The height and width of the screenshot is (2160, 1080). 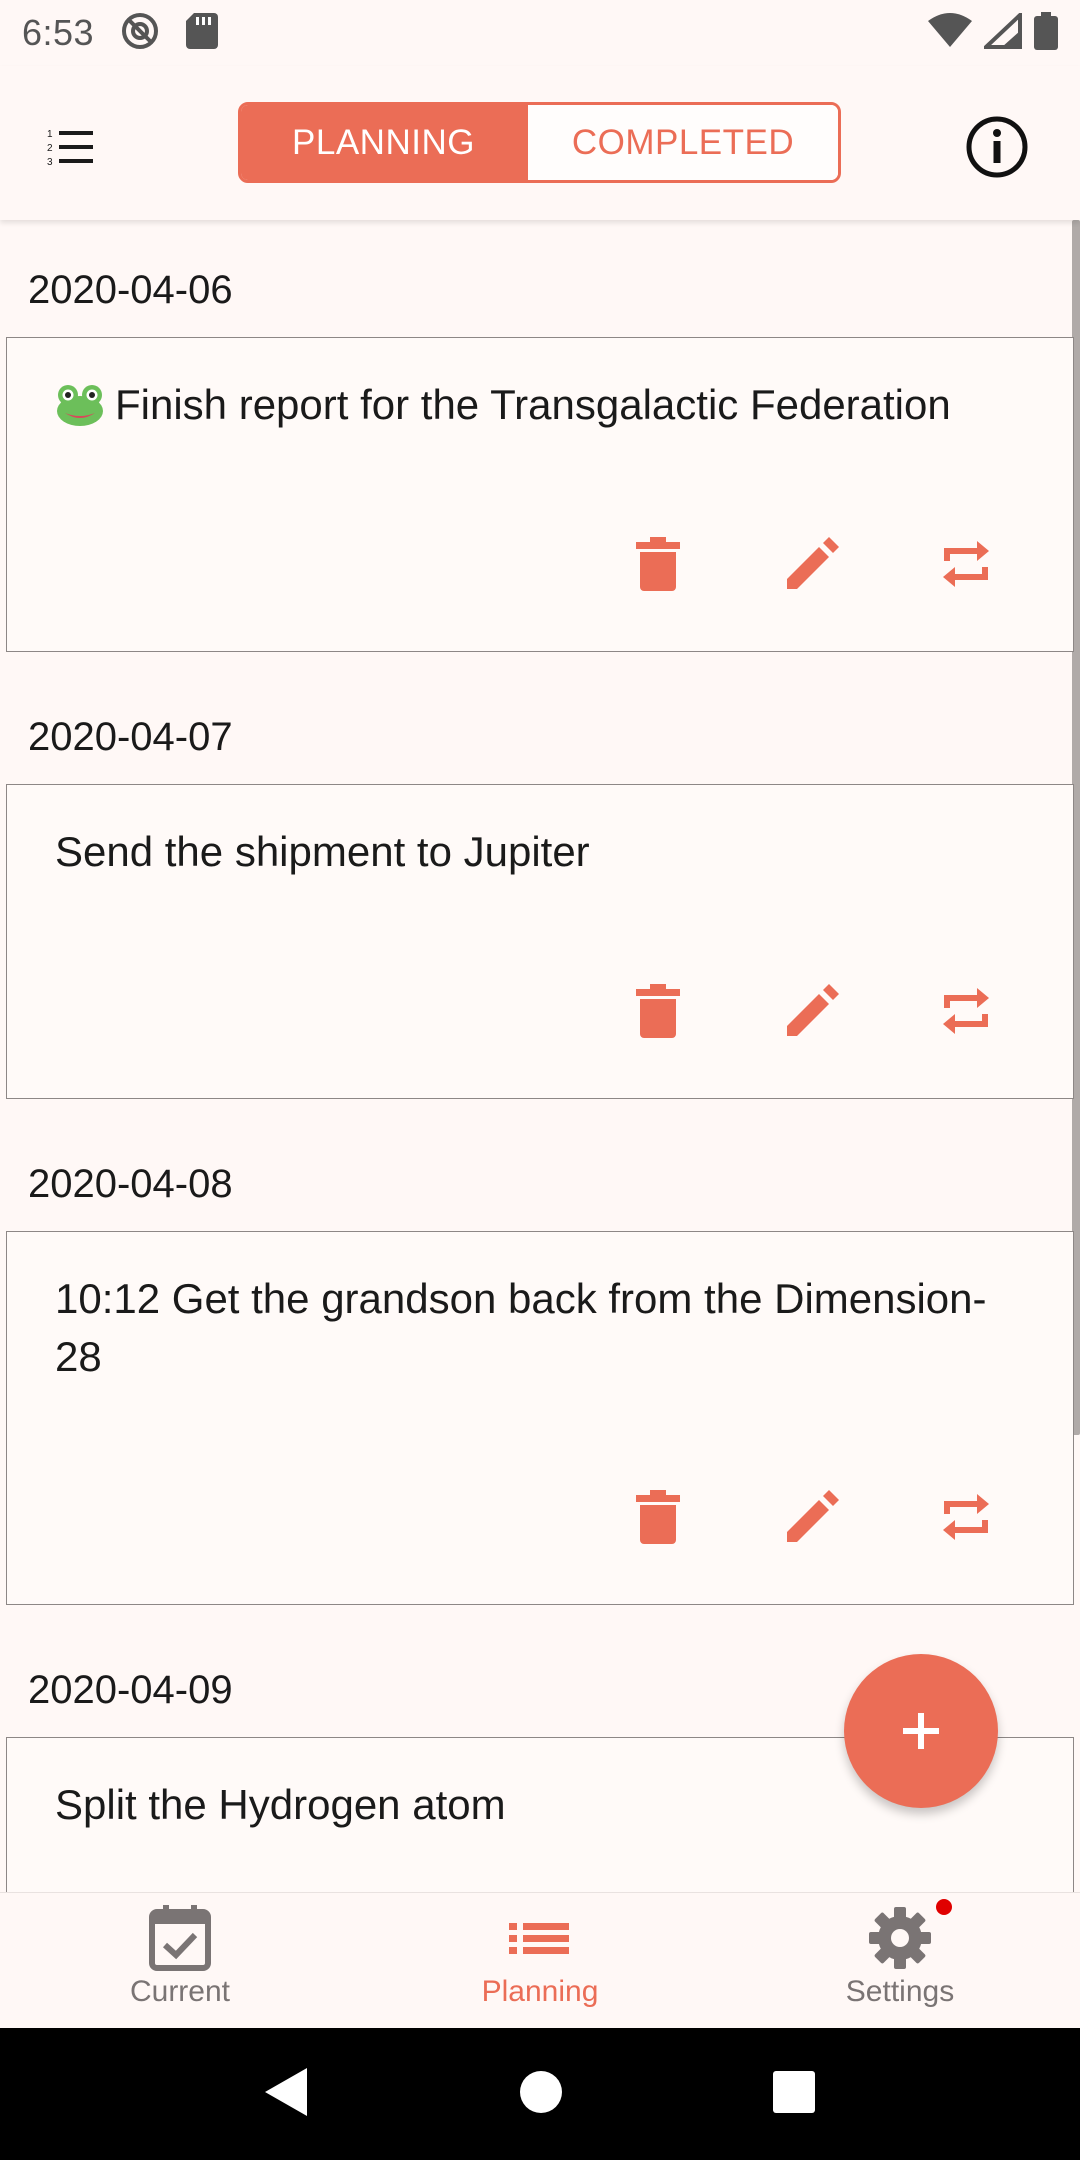 I want to click on date-header: 2020-04-06, so click(x=130, y=290).